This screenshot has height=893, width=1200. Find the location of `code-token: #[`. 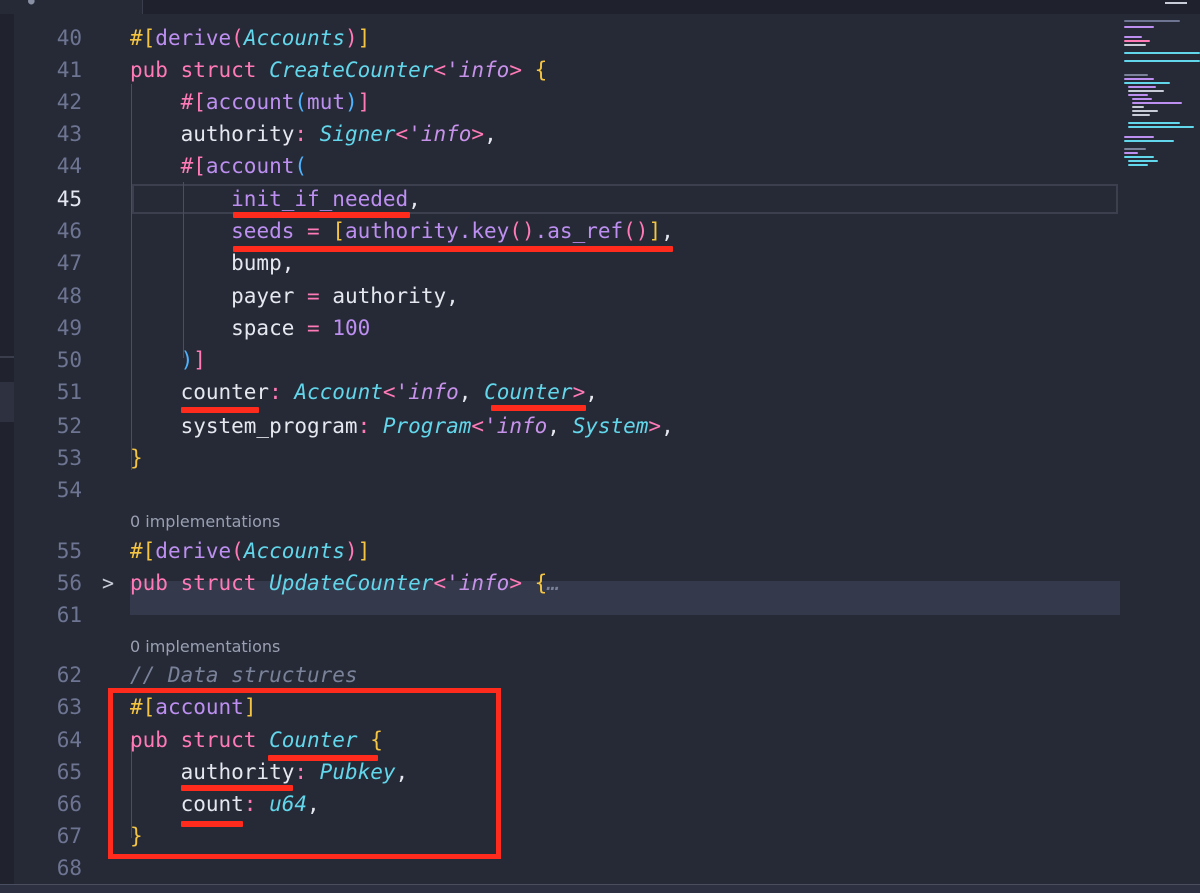

code-token: #[ is located at coordinates (143, 38).